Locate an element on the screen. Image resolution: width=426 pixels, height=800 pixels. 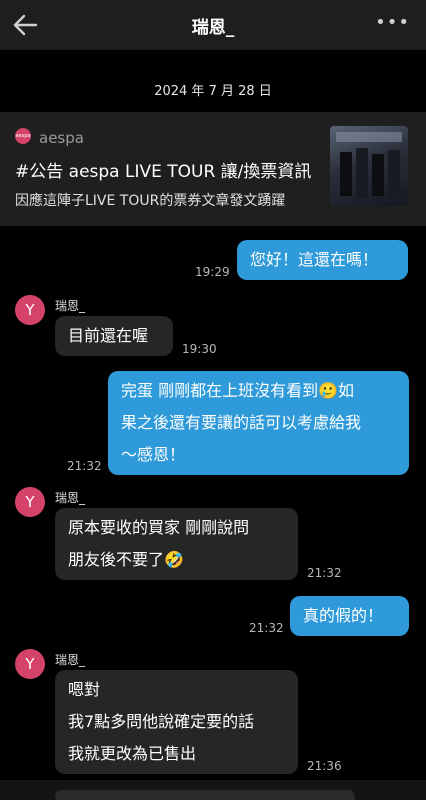
incoming-message-bubble: 目前還在喔 is located at coordinates (114, 336).